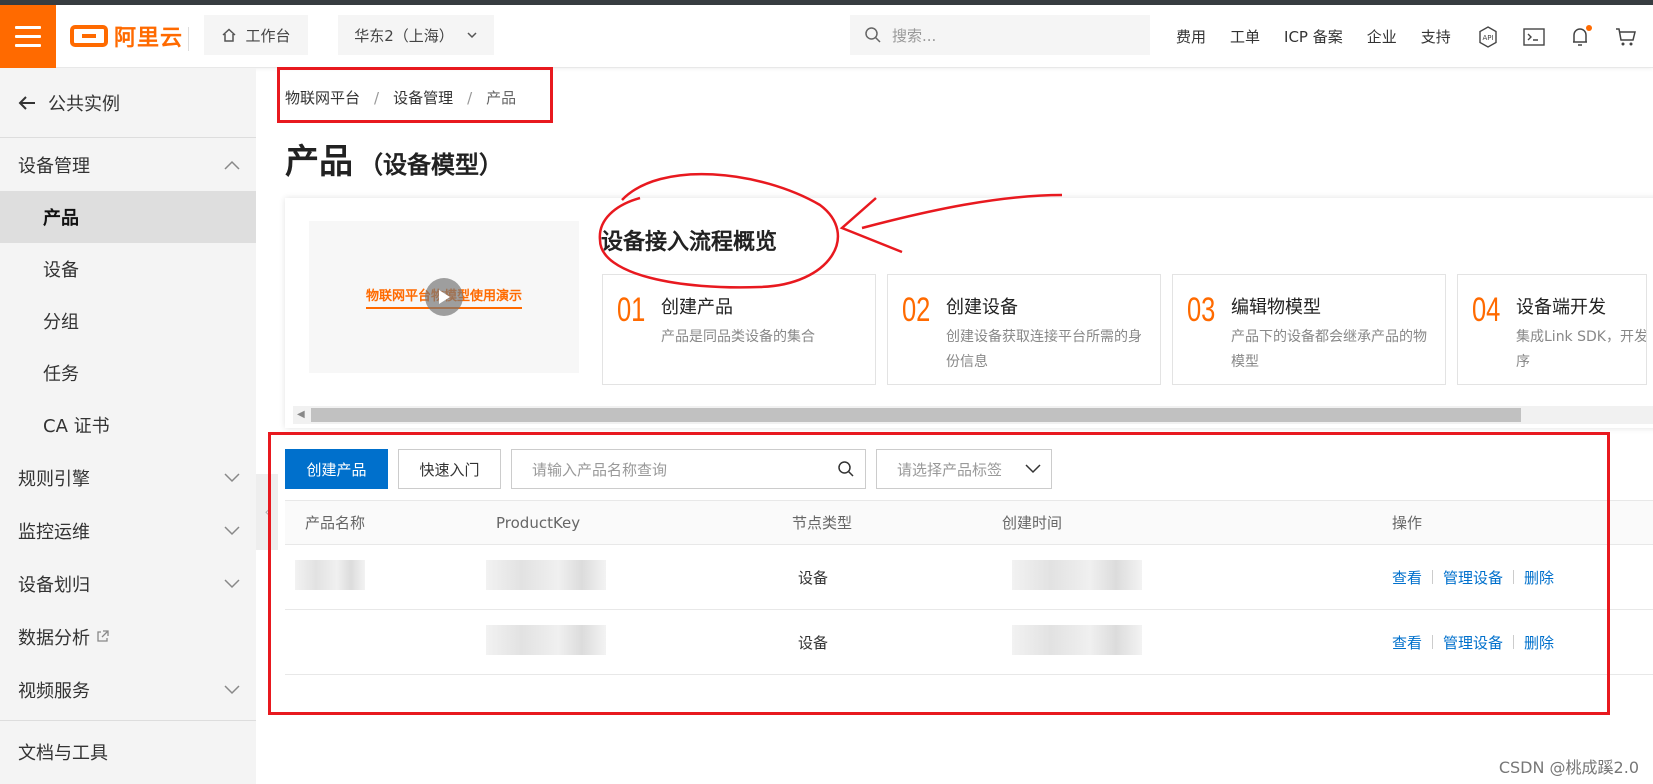 This screenshot has height=784, width=1653. Describe the element at coordinates (319, 162) in the screenshot. I see `page-title-main: 产品` at that location.